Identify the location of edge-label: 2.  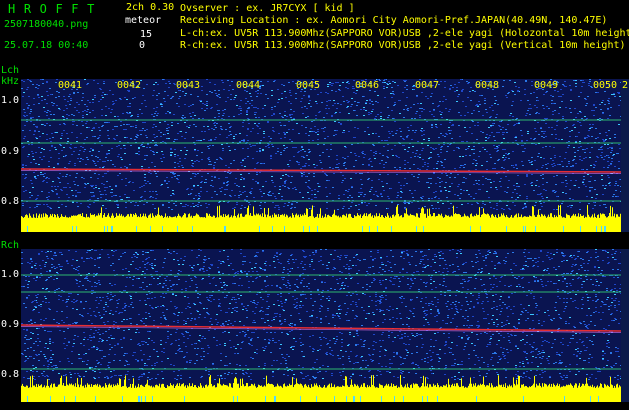
(625, 85).